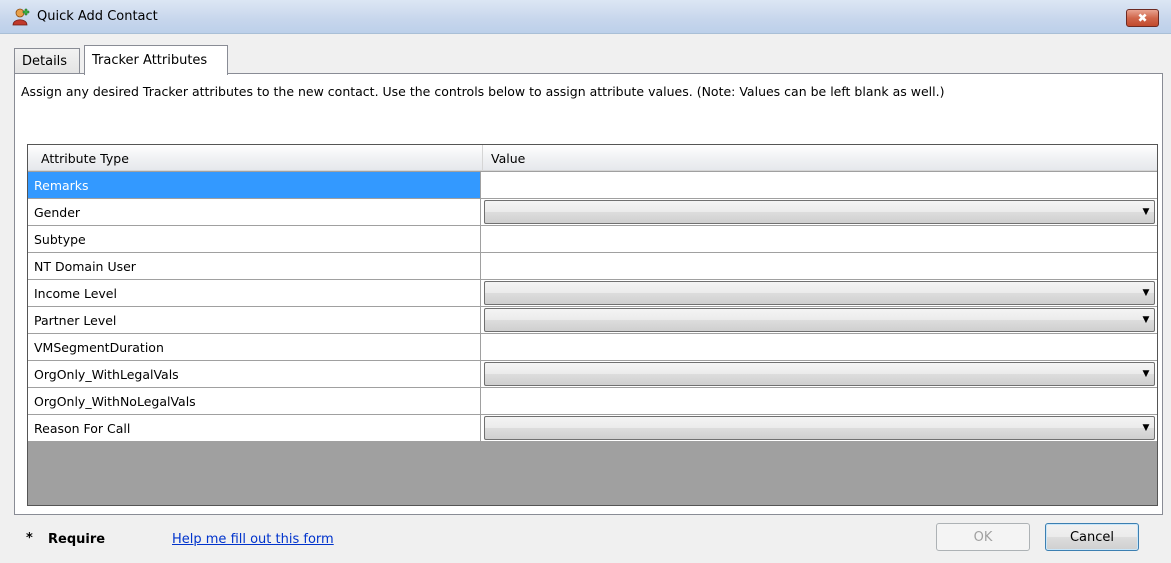 This screenshot has width=1171, height=563. I want to click on orgonly-withlegalvals-dropdown: ▼, so click(819, 374).